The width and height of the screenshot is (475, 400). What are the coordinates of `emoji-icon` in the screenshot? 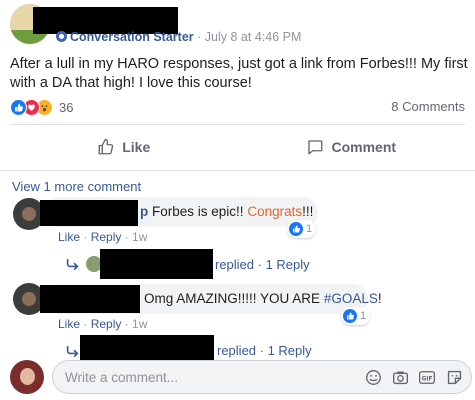 It's located at (373, 377).